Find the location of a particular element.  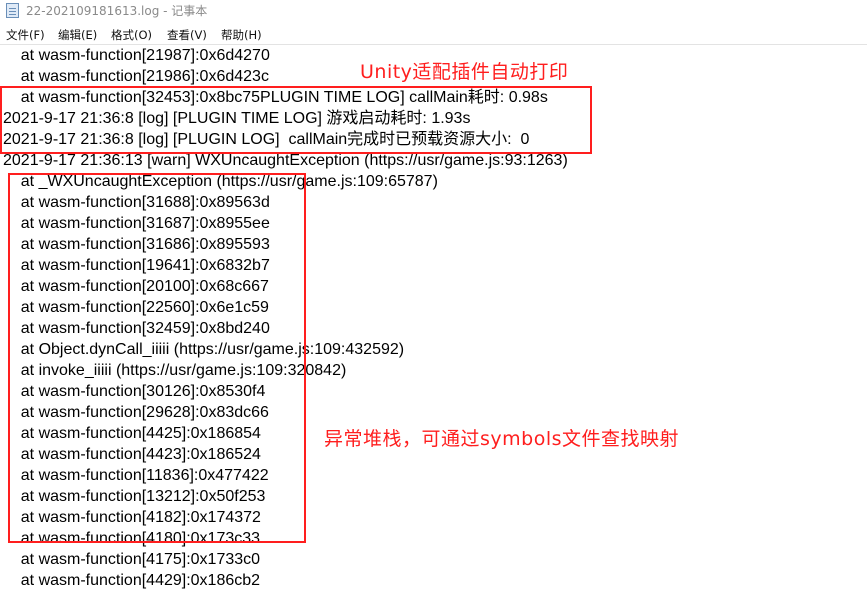

menu-file: 文件(F) is located at coordinates (25, 35).